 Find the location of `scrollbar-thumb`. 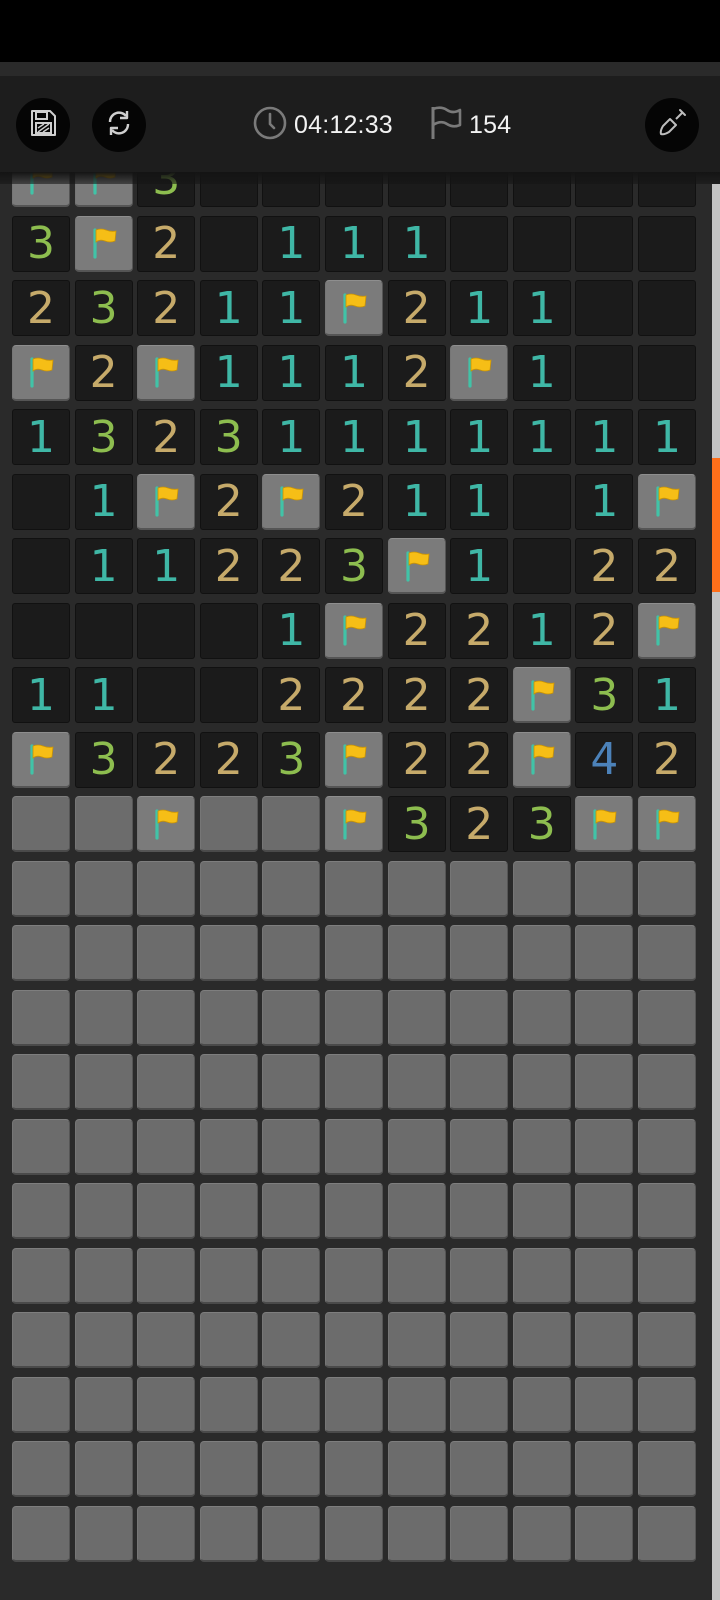

scrollbar-thumb is located at coordinates (716, 525).